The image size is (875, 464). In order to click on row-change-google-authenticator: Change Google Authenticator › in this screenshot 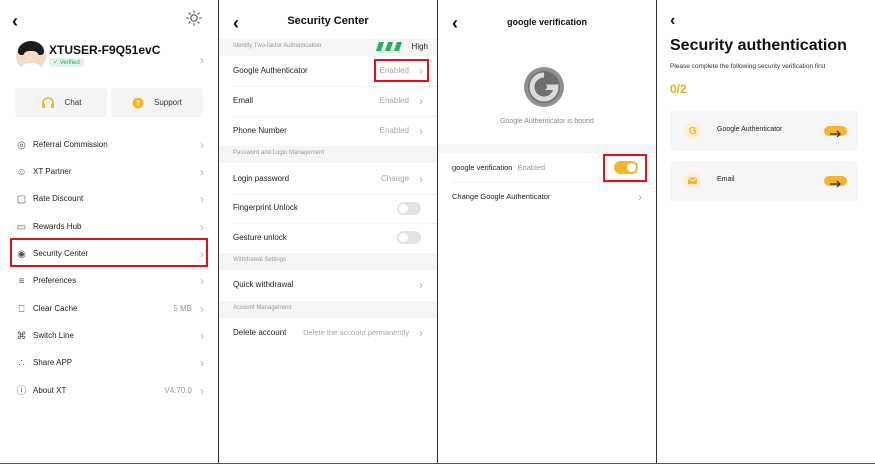, I will do `click(547, 197)`.